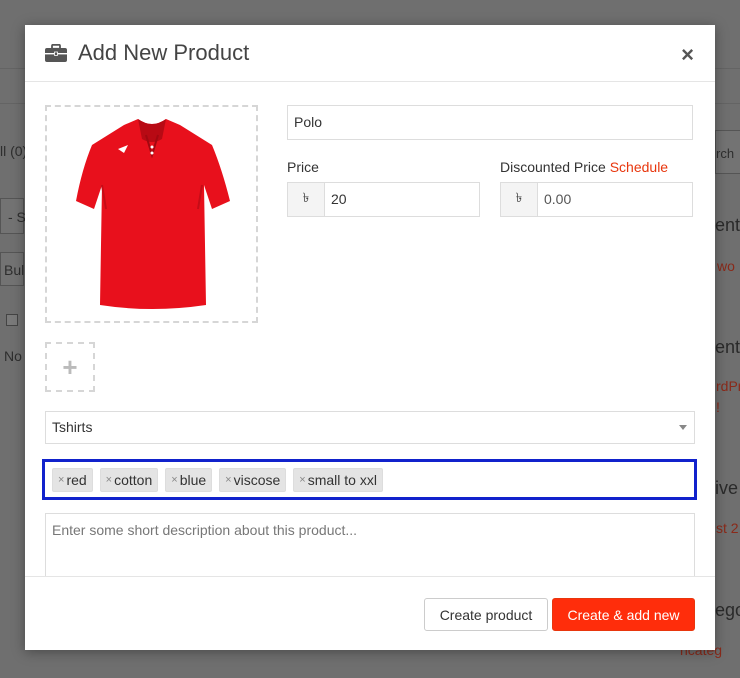 The width and height of the screenshot is (740, 678). I want to click on bg-right-text: st 2, so click(727, 528).